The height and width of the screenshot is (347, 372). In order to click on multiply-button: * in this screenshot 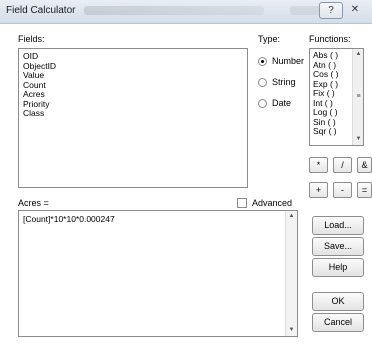, I will do `click(318, 165)`.